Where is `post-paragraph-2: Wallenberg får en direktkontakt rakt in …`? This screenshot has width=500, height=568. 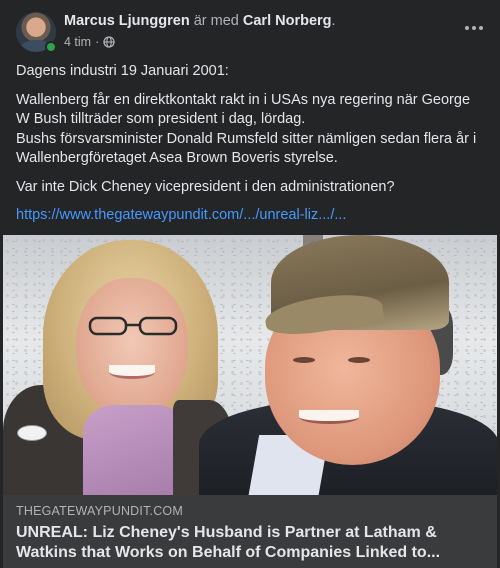 post-paragraph-2: Wallenberg får en direktkontakt rakt in … is located at coordinates (243, 109).